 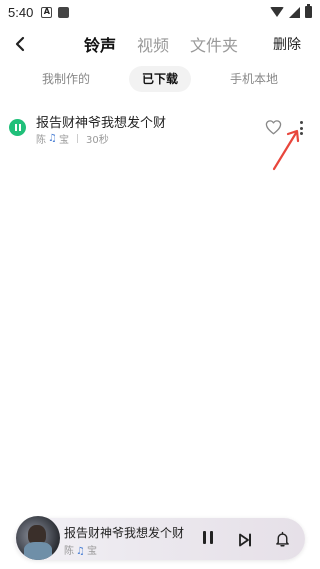 I want to click on tab-video: 视频, so click(x=153, y=44).